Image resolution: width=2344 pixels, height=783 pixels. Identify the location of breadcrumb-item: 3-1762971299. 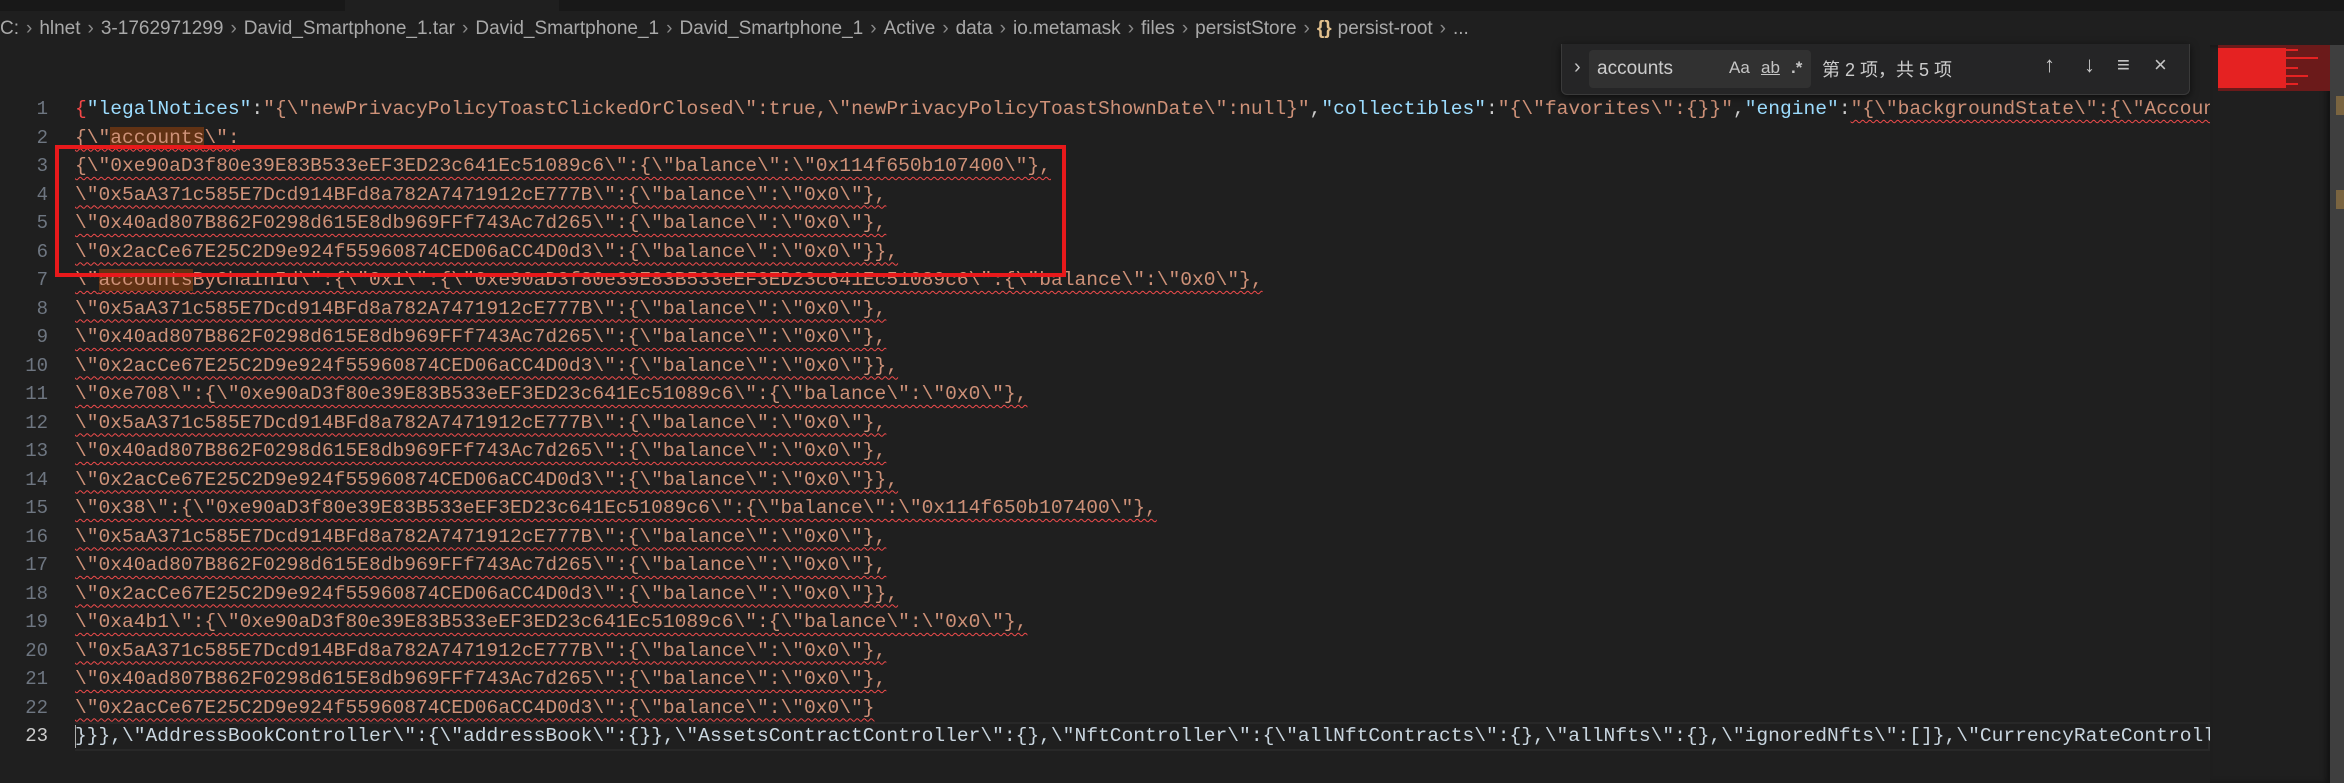
(162, 29).